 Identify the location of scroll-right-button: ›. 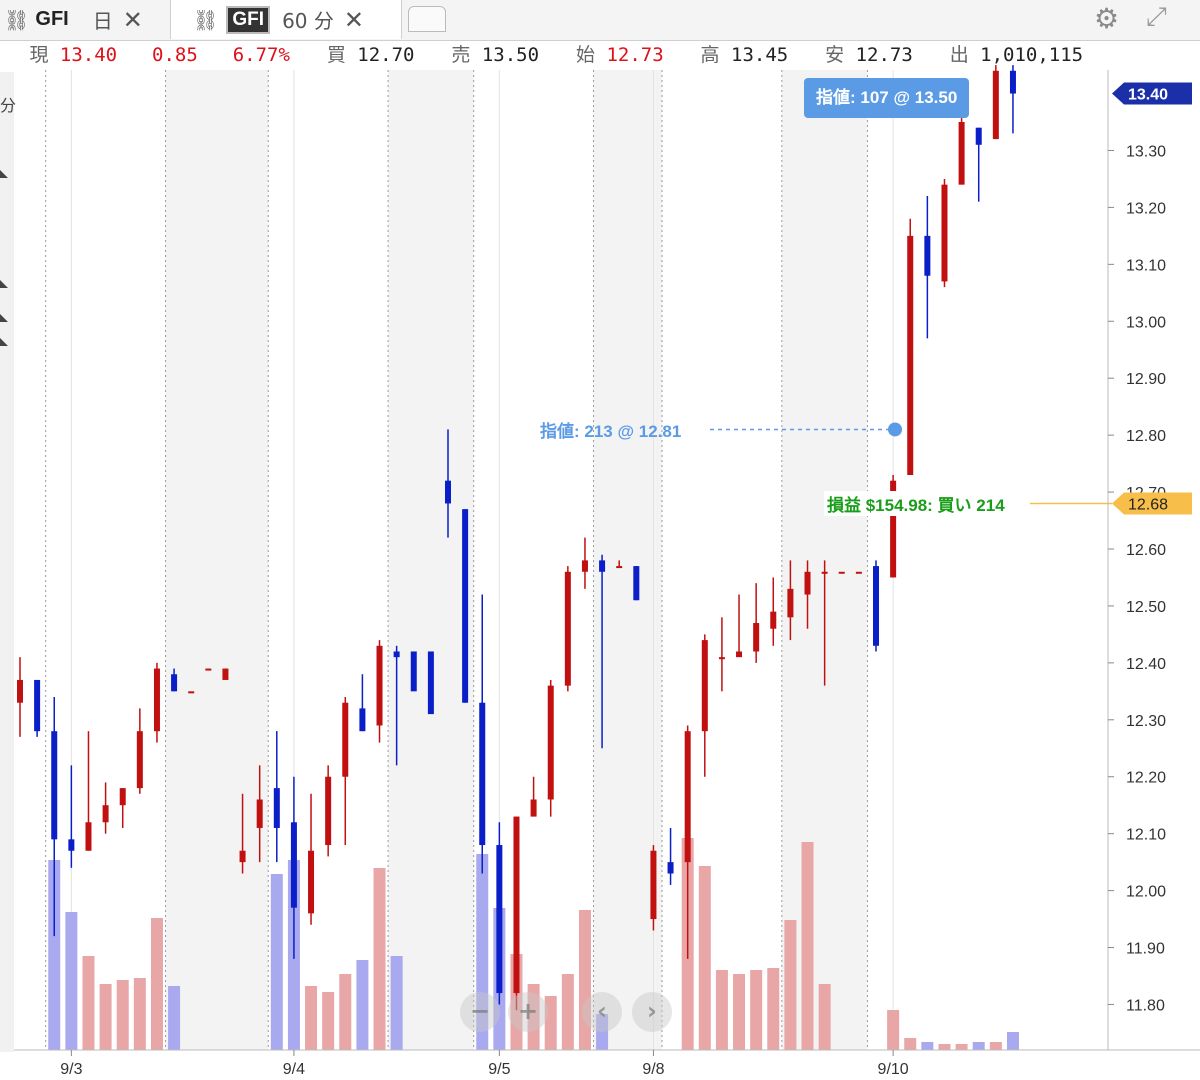
(652, 1012).